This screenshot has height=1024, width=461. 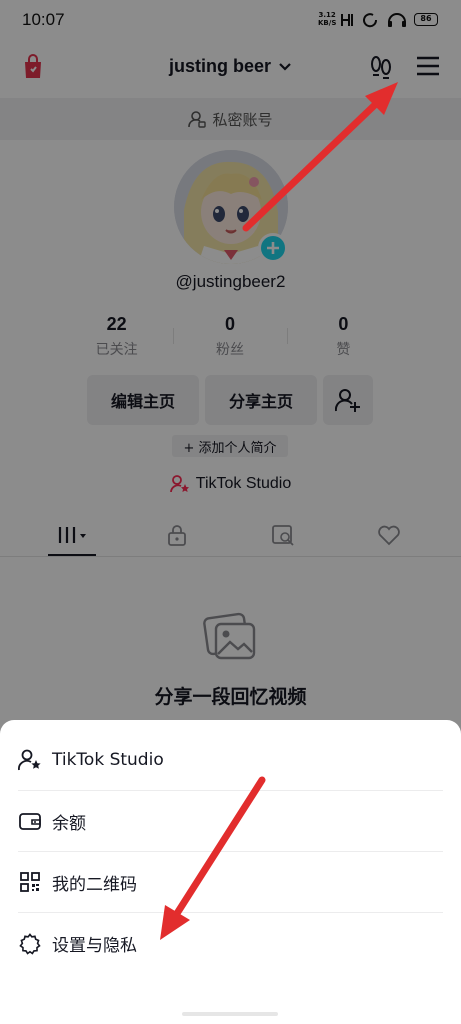 What do you see at coordinates (94, 946) in the screenshot?
I see `sheet-item-label: 设置与隐私` at bounding box center [94, 946].